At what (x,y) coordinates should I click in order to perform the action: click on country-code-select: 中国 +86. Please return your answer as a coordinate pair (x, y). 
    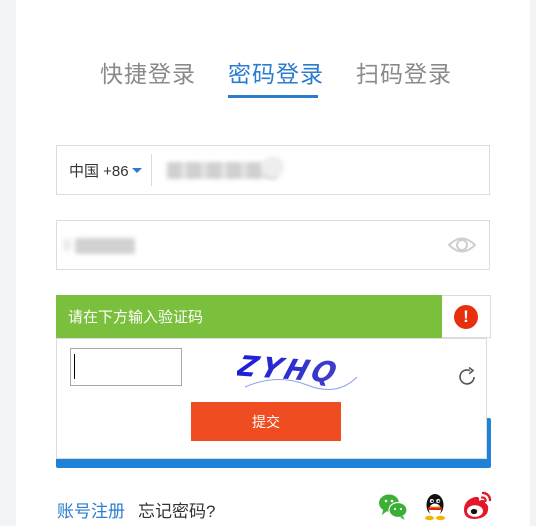
    Looking at the image, I should click on (104, 170).